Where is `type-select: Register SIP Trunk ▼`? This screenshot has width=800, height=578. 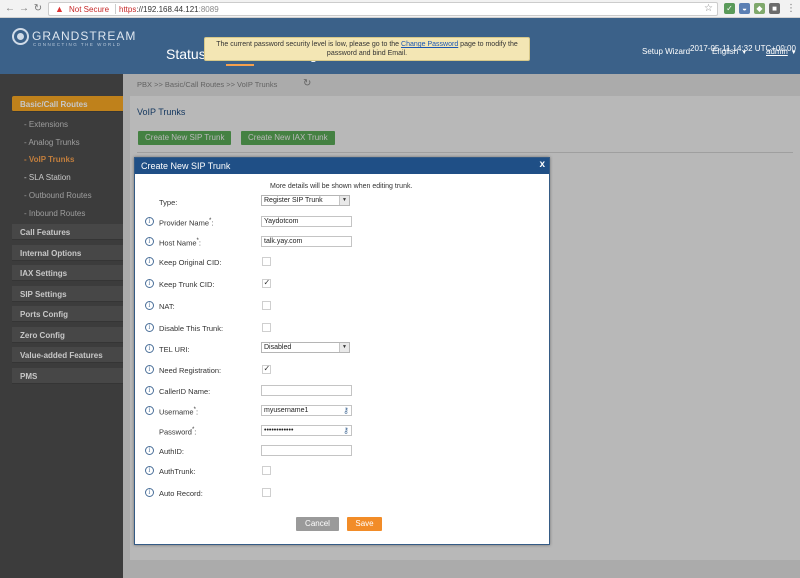
type-select: Register SIP Trunk ▼ is located at coordinates (305, 200).